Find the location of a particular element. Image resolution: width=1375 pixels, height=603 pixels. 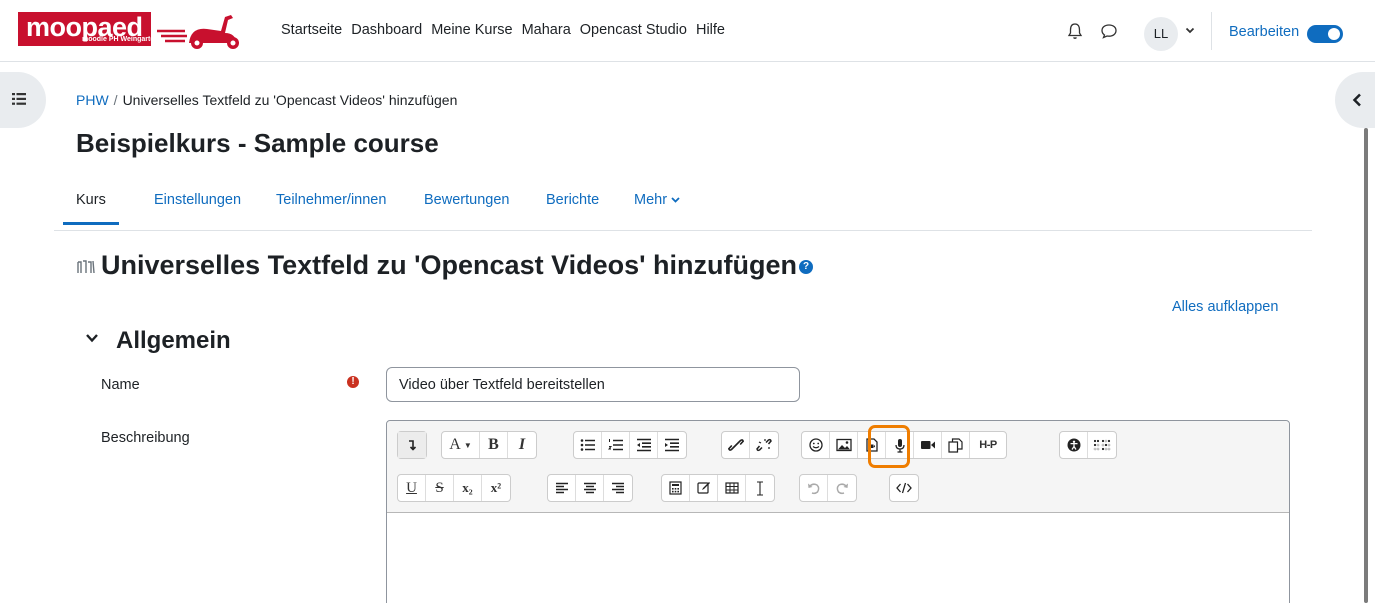

toolbar-group-extras is located at coordinates (718, 488).